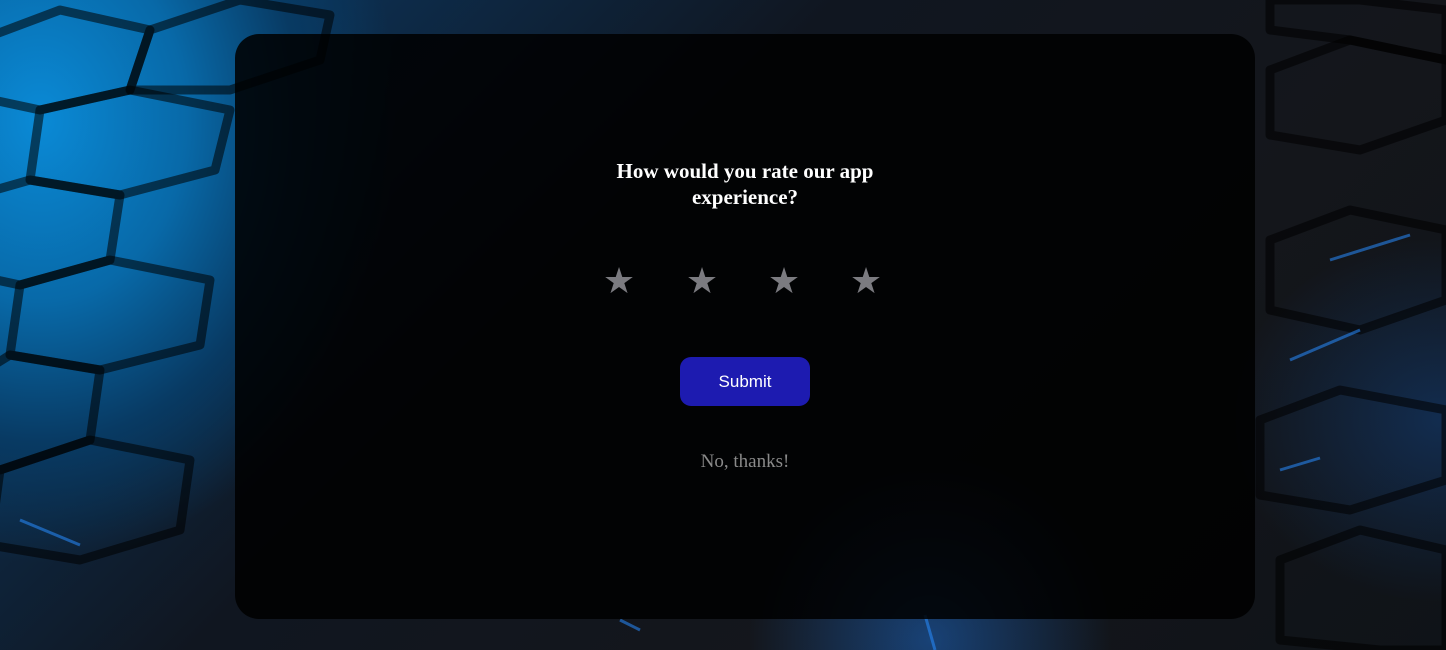 The image size is (1446, 650). Describe the element at coordinates (745, 184) in the screenshot. I see `rating-question: How would you rate our app experience?` at that location.